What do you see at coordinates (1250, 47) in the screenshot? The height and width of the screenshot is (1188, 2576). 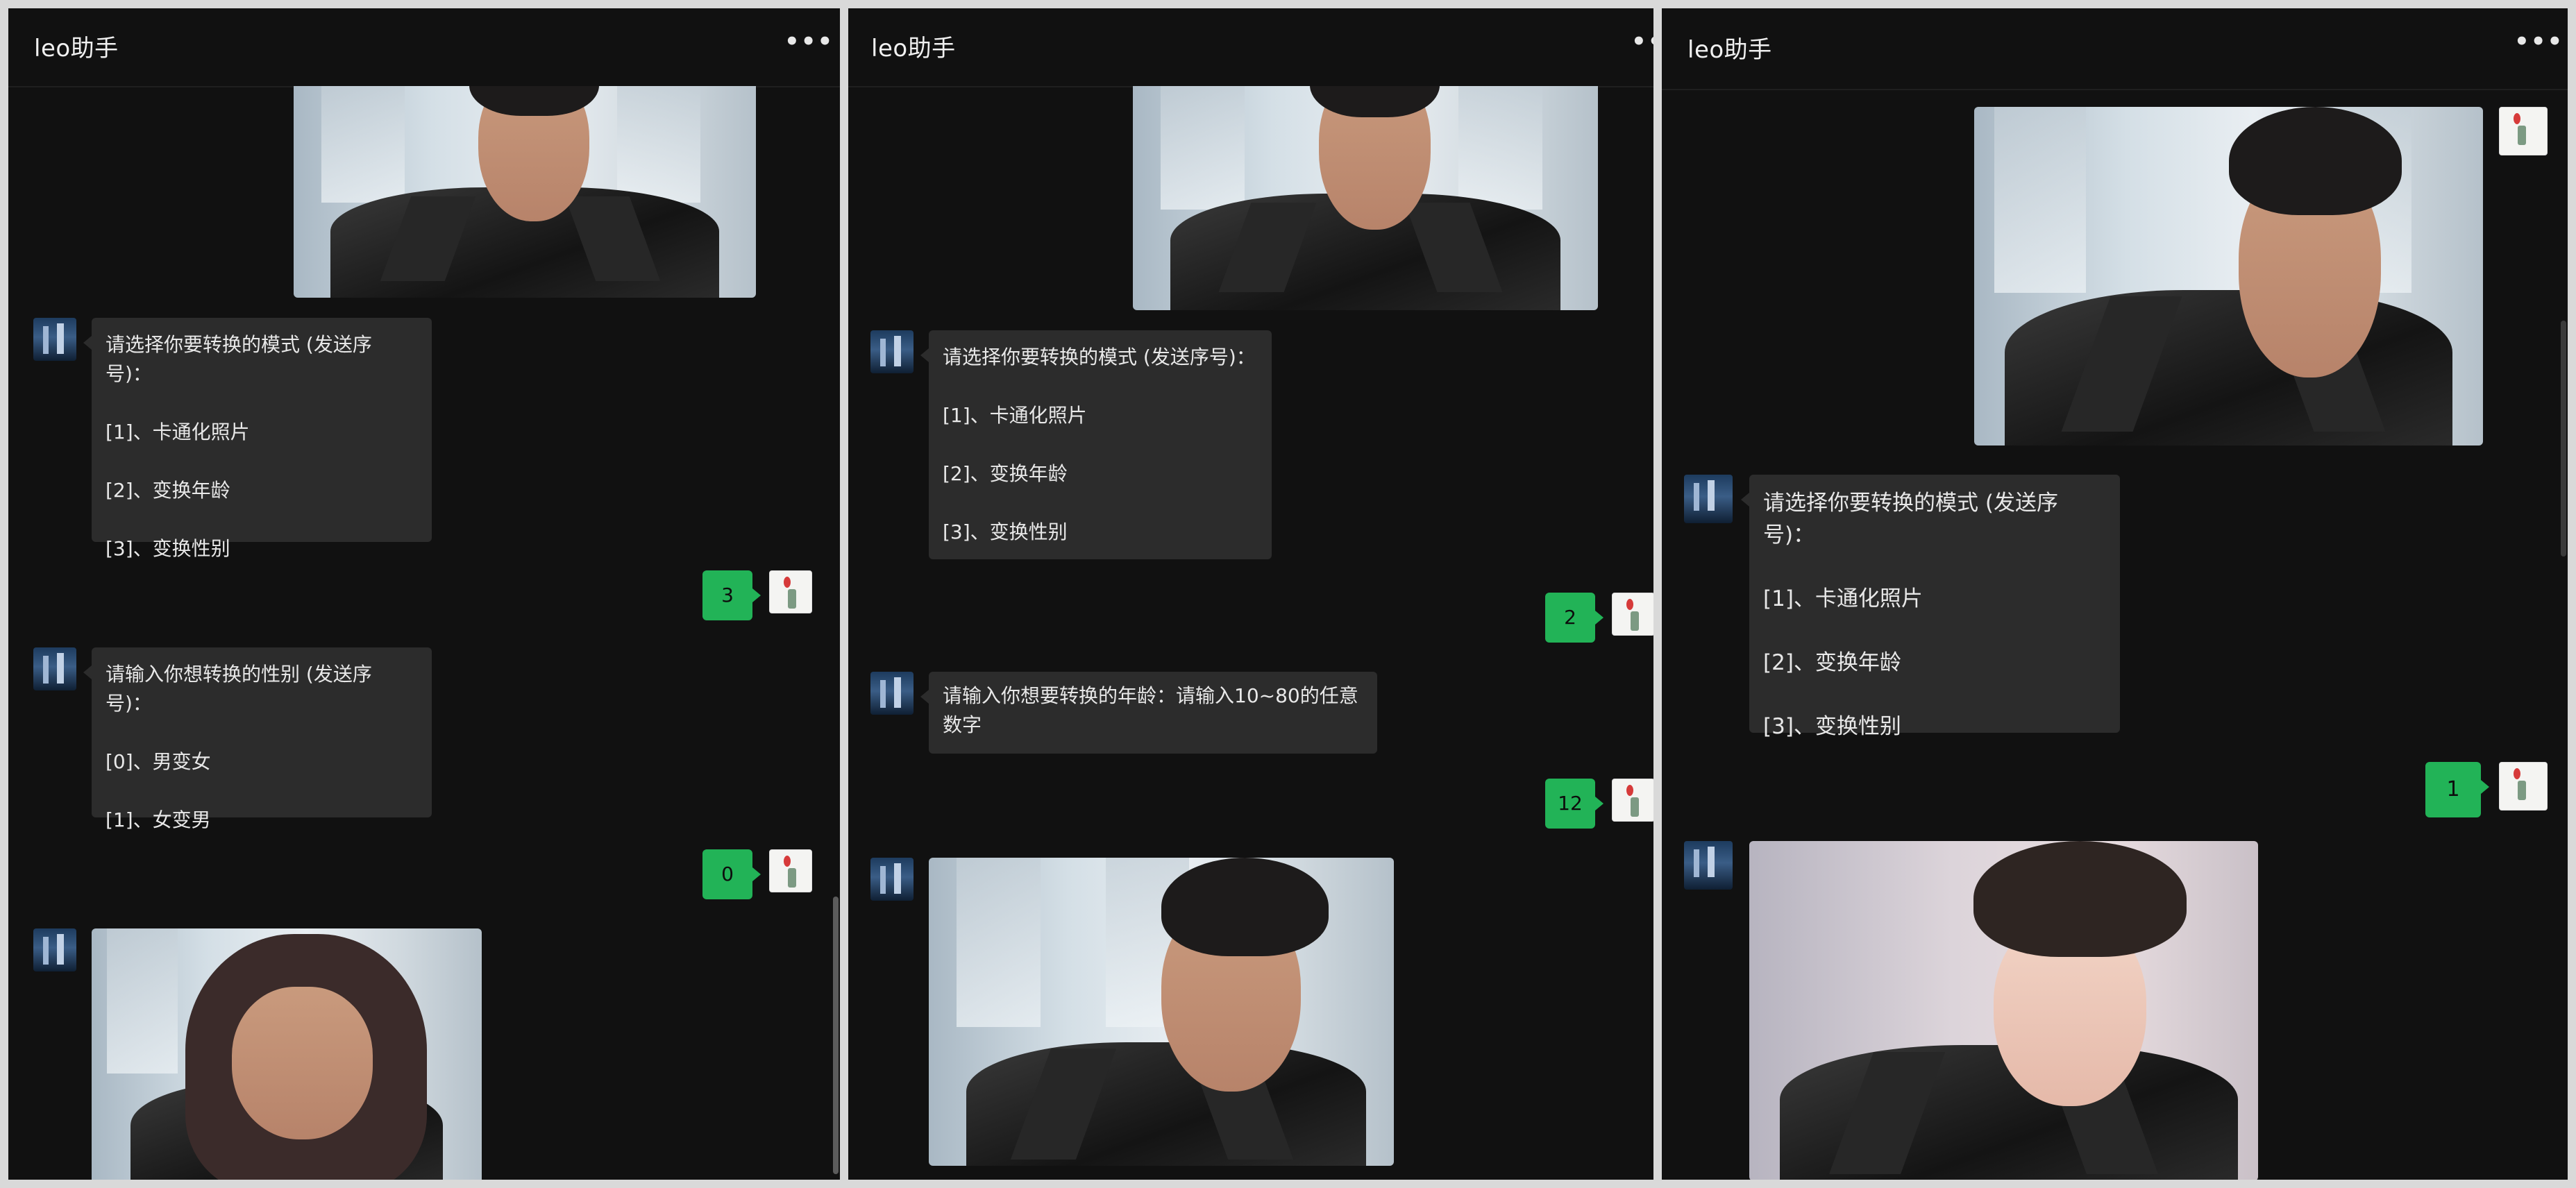 I see `chat-header: leo助手 ••` at bounding box center [1250, 47].